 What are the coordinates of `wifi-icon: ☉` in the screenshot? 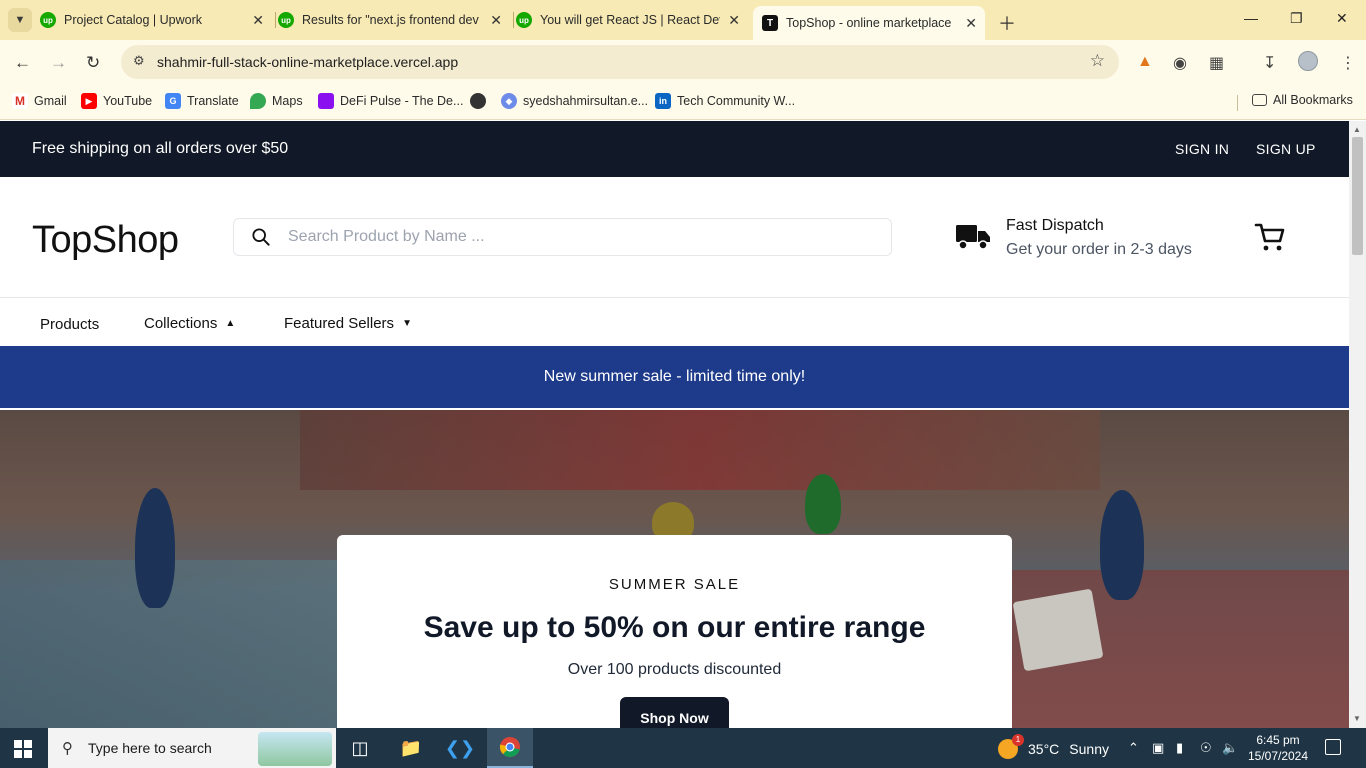 It's located at (1206, 748).